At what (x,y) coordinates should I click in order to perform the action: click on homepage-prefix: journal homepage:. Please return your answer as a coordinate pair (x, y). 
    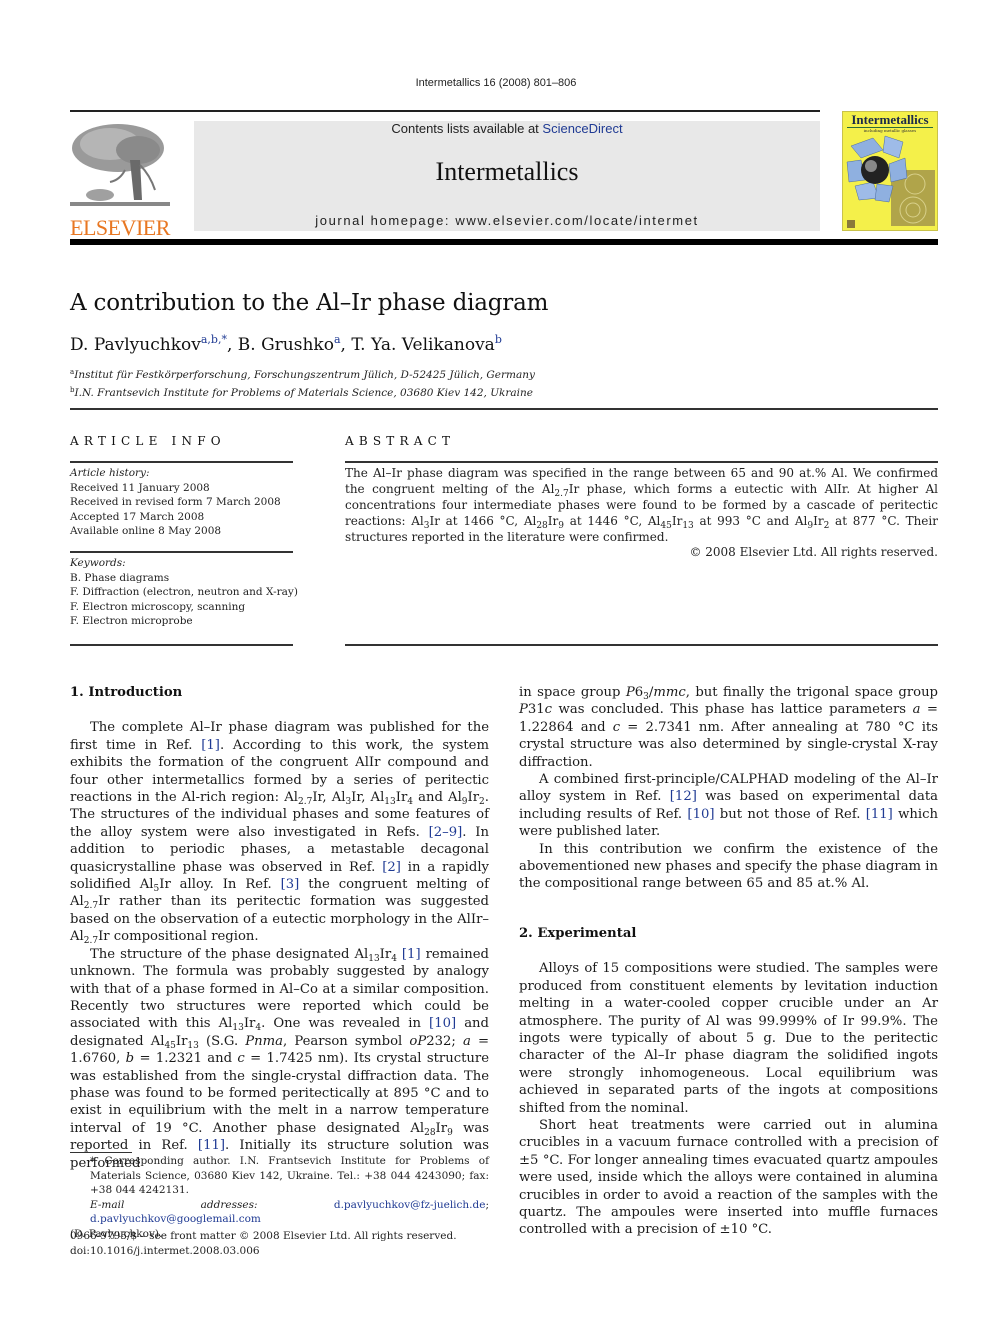
    Looking at the image, I should click on (385, 220).